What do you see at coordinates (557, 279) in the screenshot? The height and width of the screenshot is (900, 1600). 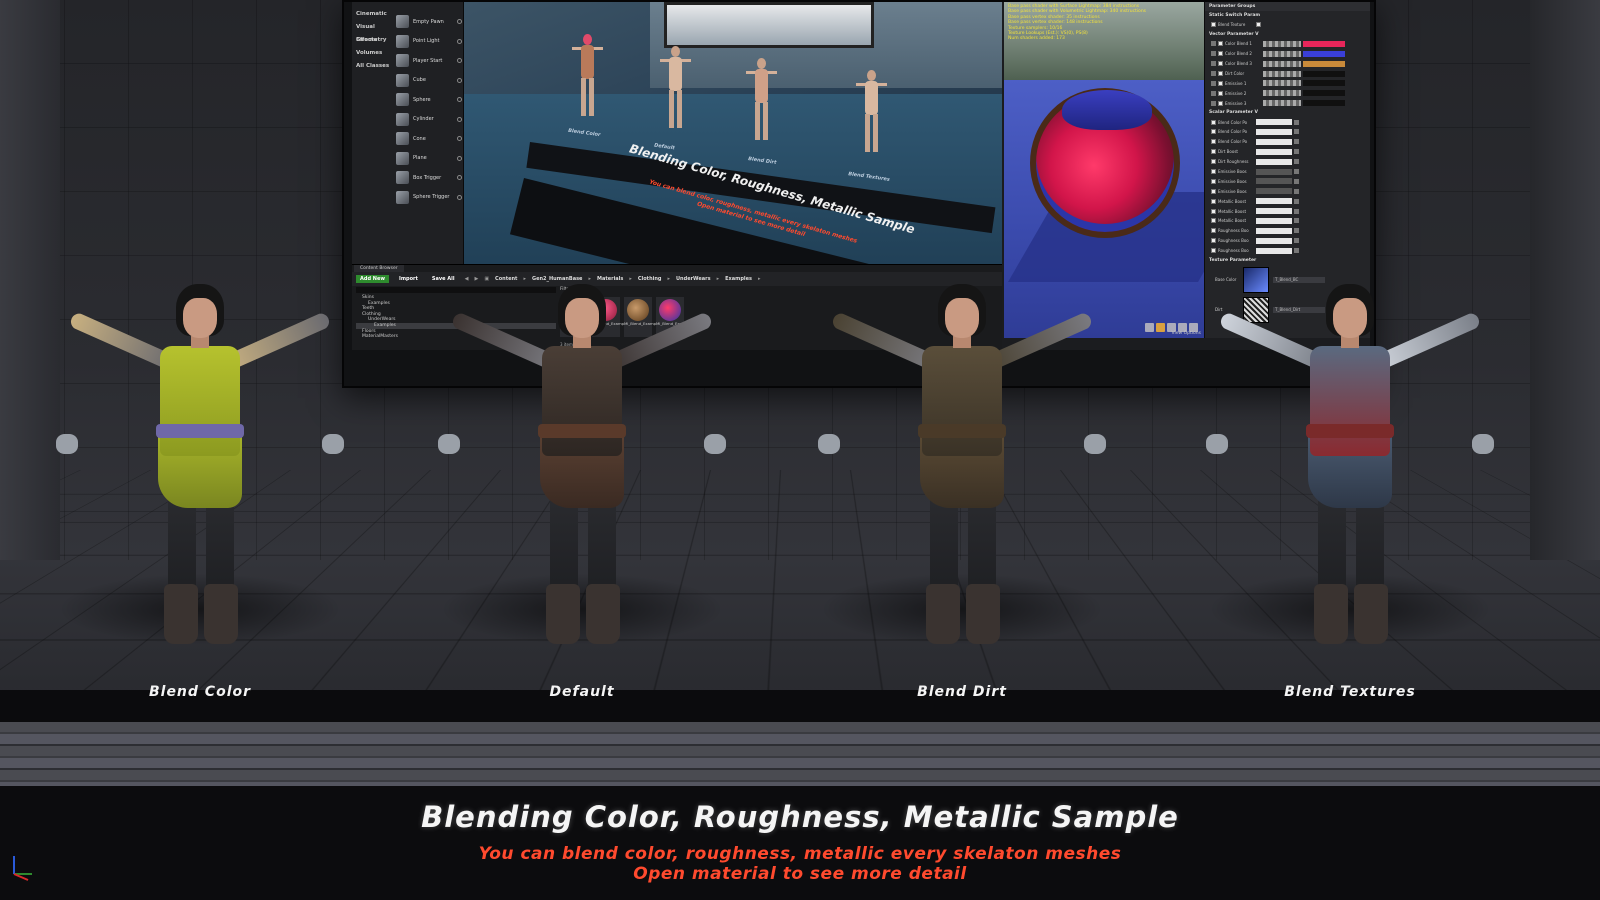 I see `breadcrumb-item: Gen2_HumanBase` at bounding box center [557, 279].